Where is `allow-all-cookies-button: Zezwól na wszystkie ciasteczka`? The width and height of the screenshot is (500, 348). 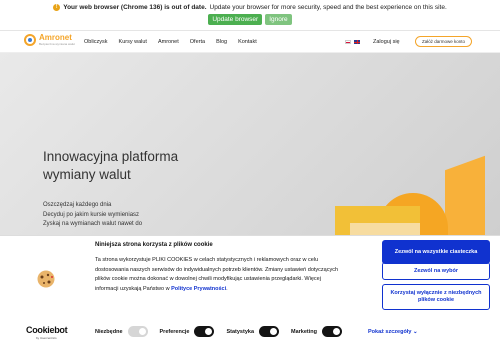 allow-all-cookies-button: Zezwól na wszystkie ciasteczka is located at coordinates (436, 252).